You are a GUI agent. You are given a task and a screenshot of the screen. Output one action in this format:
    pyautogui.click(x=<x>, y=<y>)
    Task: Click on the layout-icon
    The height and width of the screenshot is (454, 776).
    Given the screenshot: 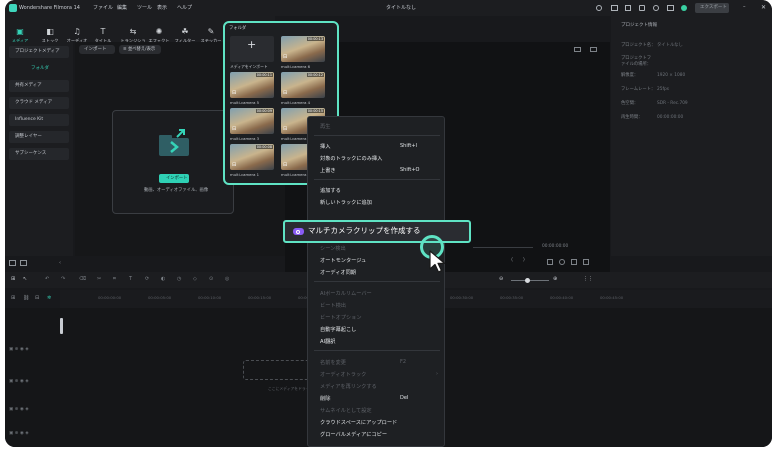 What is the action you would take?
    pyautogui.click(x=614, y=8)
    